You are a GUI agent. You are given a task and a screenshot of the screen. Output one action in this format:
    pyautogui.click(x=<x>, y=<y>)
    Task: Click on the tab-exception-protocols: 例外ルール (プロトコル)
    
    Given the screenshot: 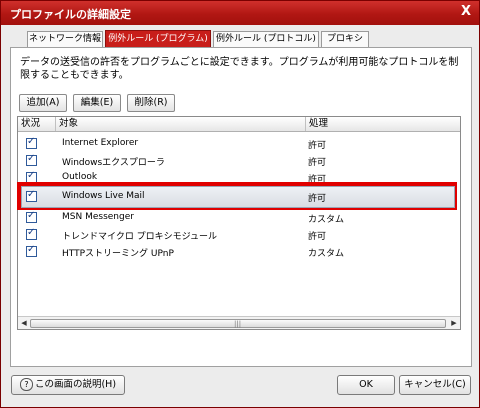 What is the action you would take?
    pyautogui.click(x=266, y=39)
    